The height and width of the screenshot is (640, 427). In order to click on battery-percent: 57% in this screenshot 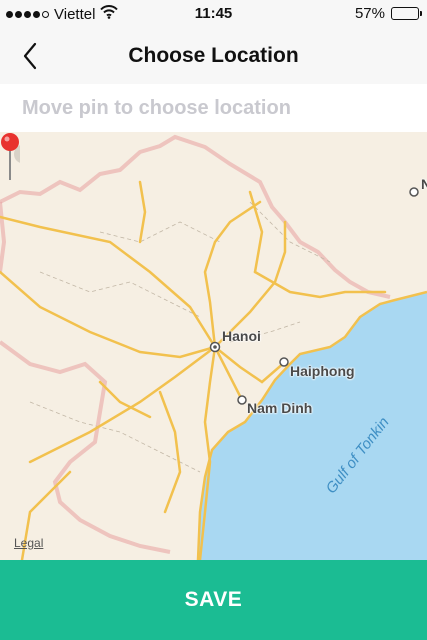, I will do `click(369, 13)`.